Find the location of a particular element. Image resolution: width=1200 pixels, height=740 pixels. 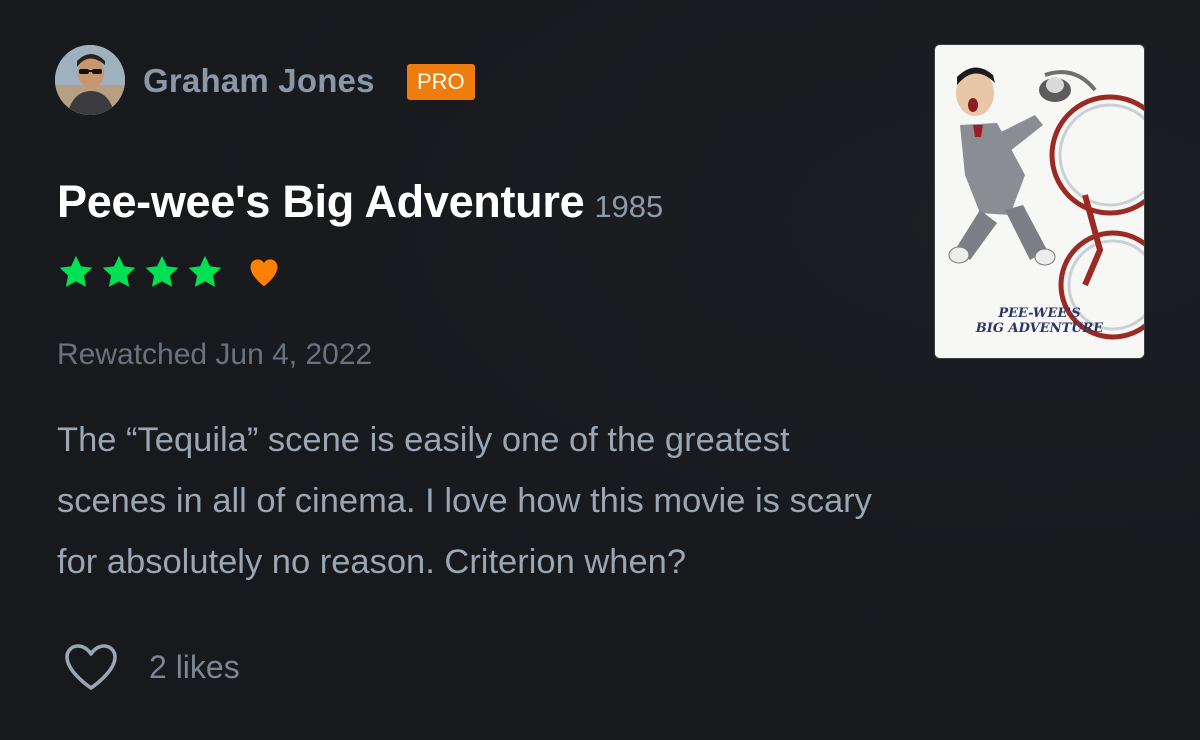

rating is located at coordinates (170, 272).